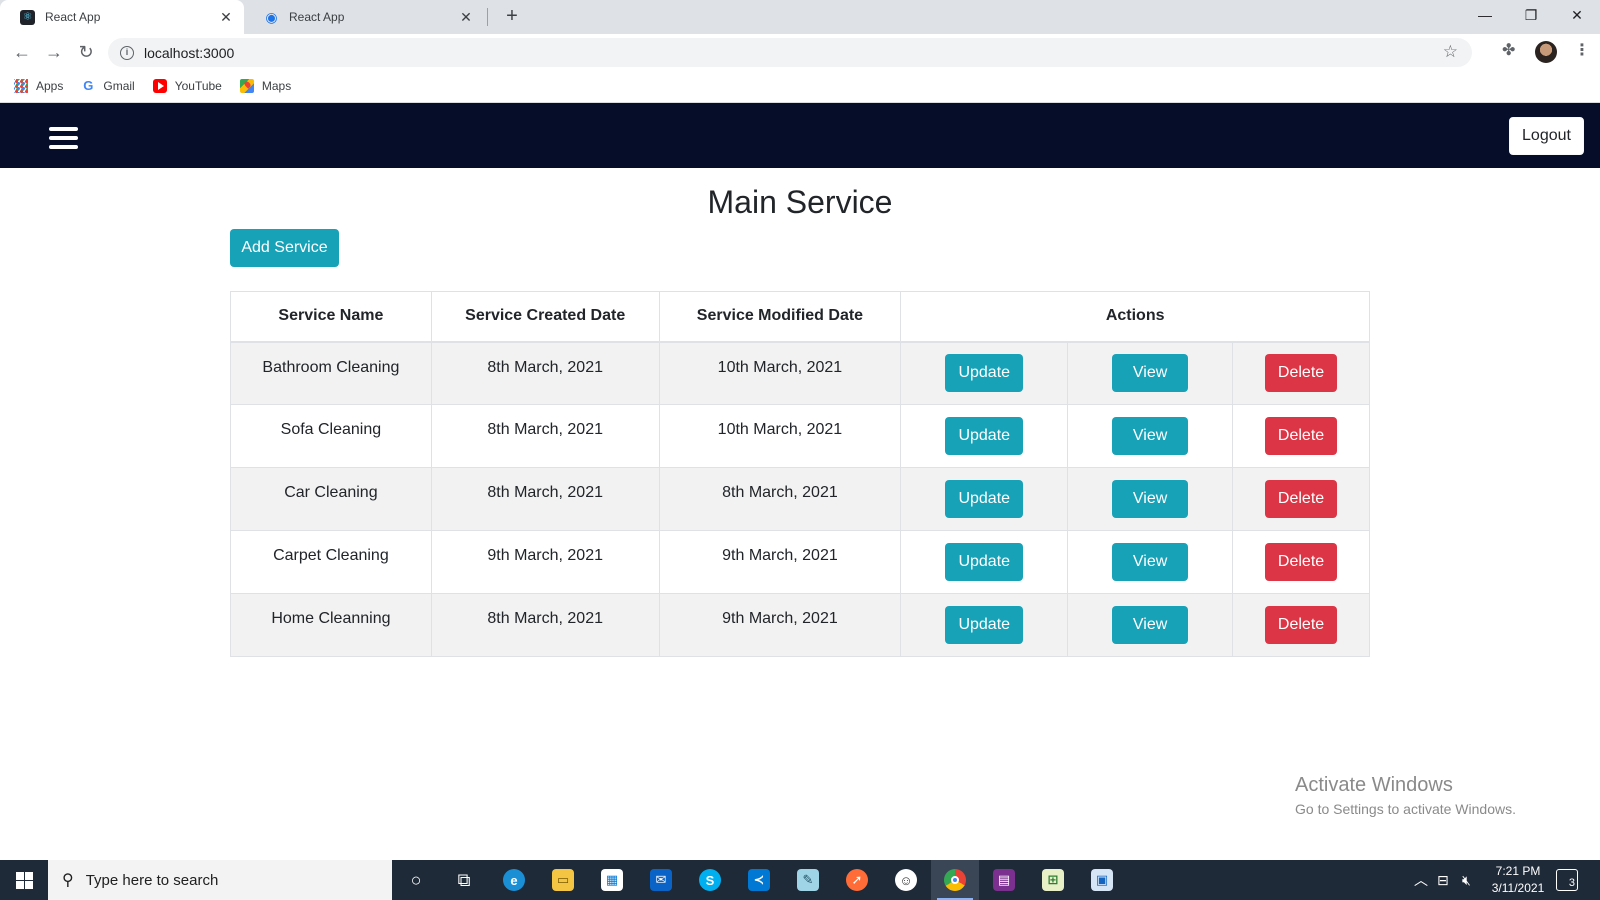 This screenshot has height=900, width=1600. Describe the element at coordinates (198, 86) in the screenshot. I see `bookmark-label: YouTube` at that location.